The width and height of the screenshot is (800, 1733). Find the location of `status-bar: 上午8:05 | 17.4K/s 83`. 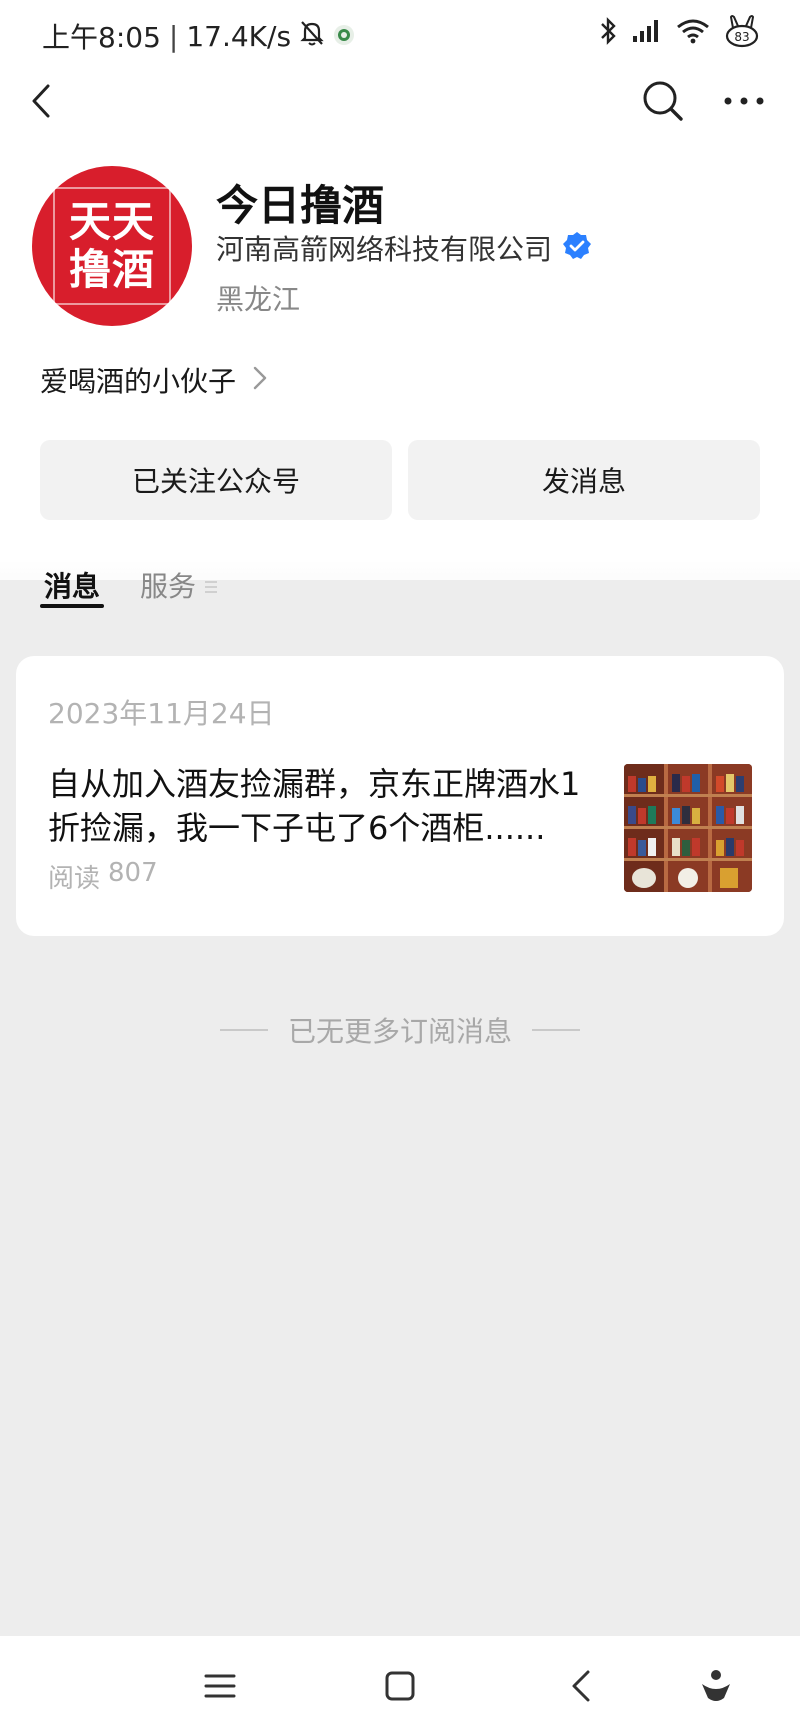

status-bar: 上午8:05 | 17.4K/s 83 is located at coordinates (400, 35).